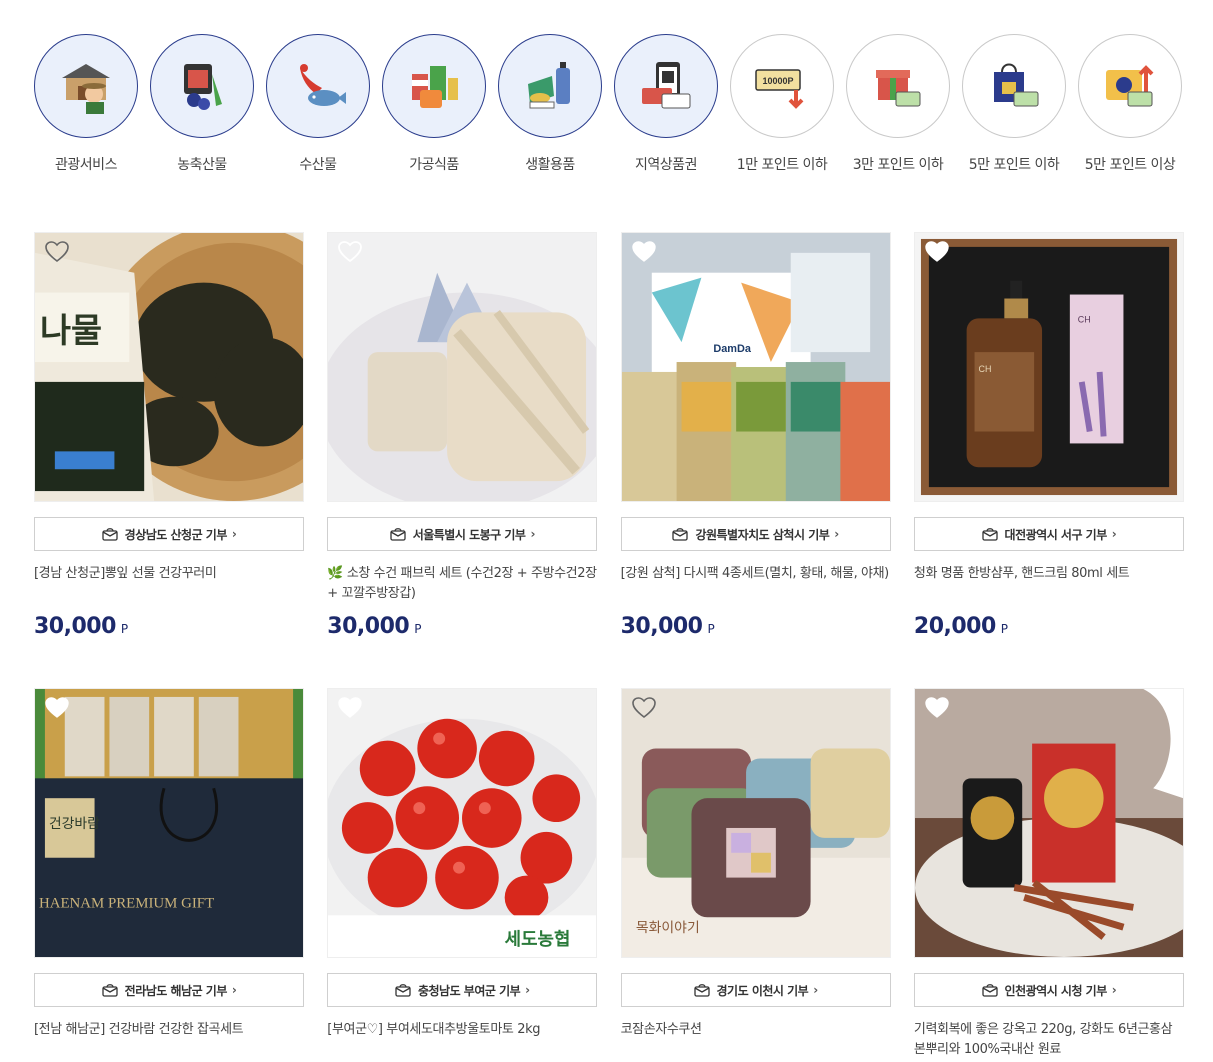 This screenshot has width=1213, height=1062. What do you see at coordinates (74, 824) in the screenshot?
I see `brand-stamp: 건강바람` at bounding box center [74, 824].